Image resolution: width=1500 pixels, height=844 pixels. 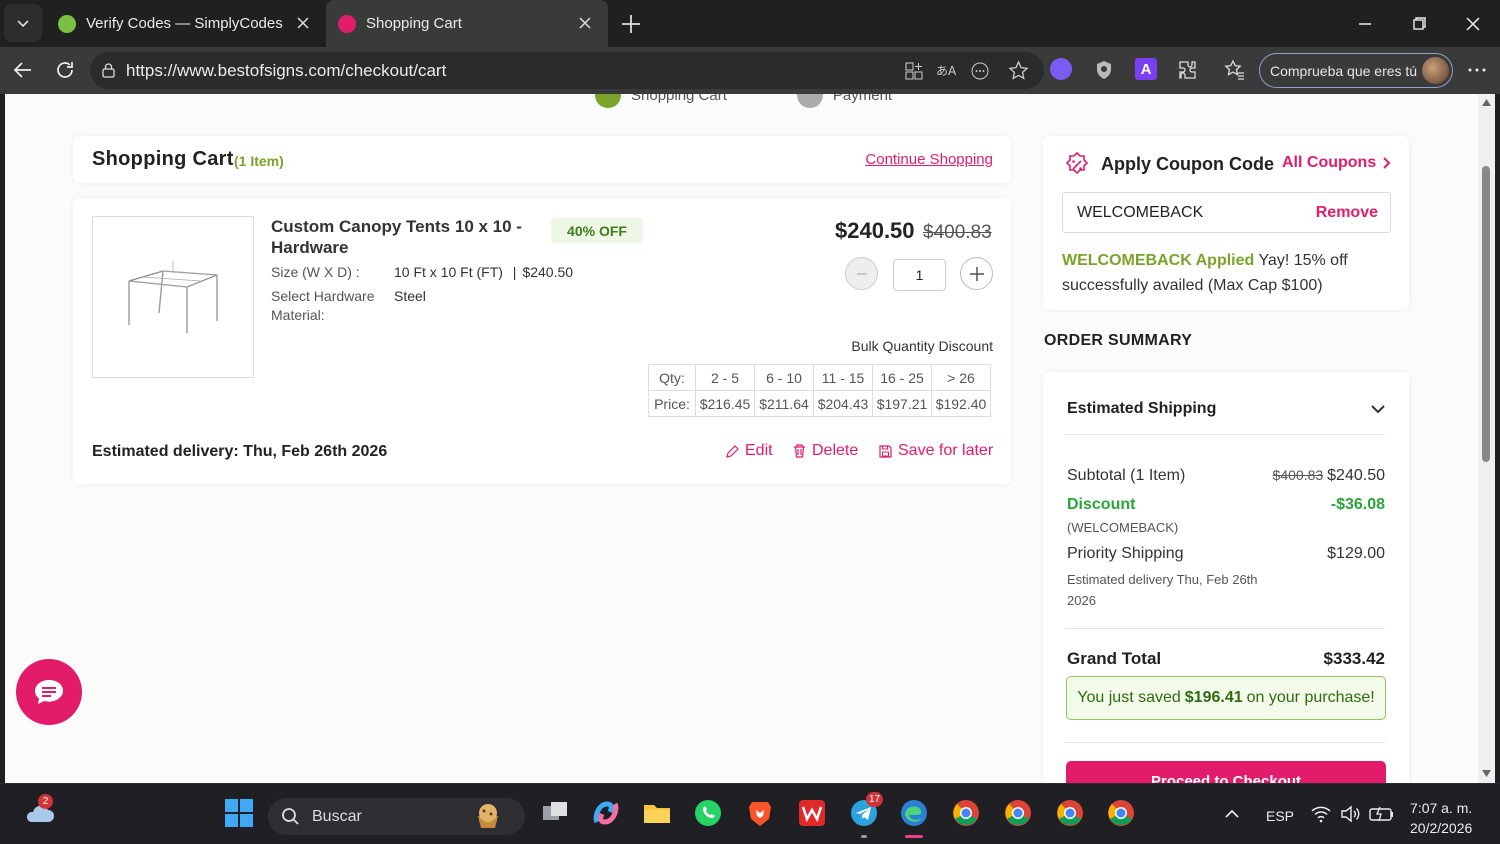 I want to click on trash-icon, so click(x=799, y=451).